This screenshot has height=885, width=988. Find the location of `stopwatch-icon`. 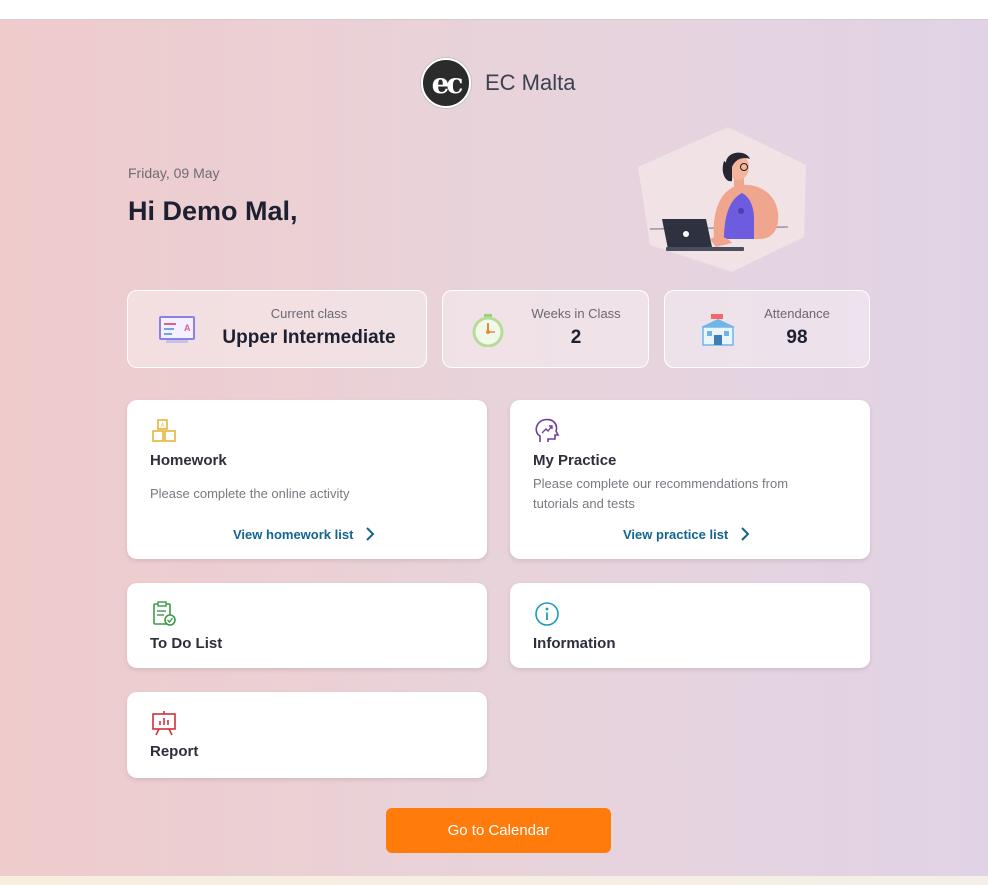

stopwatch-icon is located at coordinates (488, 330).